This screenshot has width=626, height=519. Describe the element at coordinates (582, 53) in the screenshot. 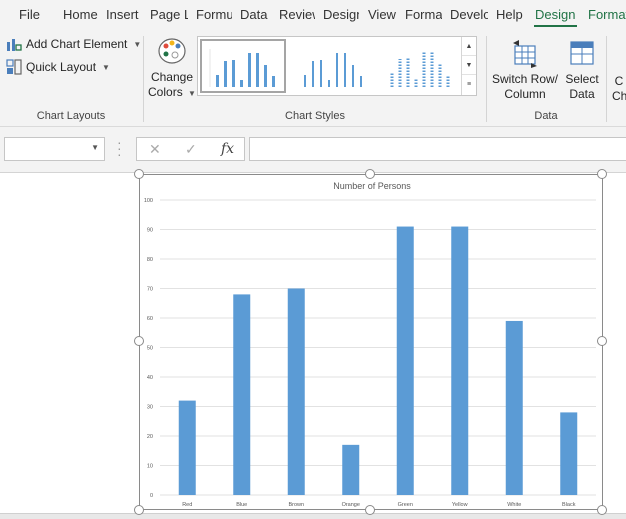

I see `select-data-icon` at that location.